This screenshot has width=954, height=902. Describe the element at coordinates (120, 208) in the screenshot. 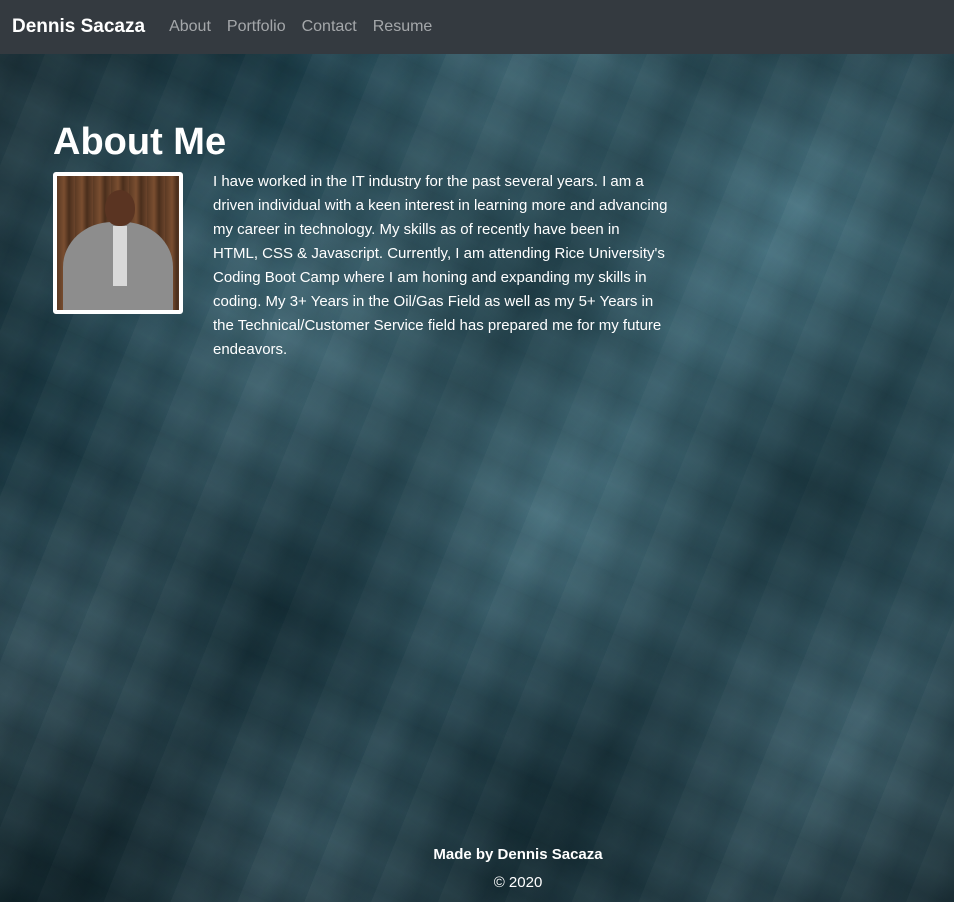

I see `photo-head` at that location.